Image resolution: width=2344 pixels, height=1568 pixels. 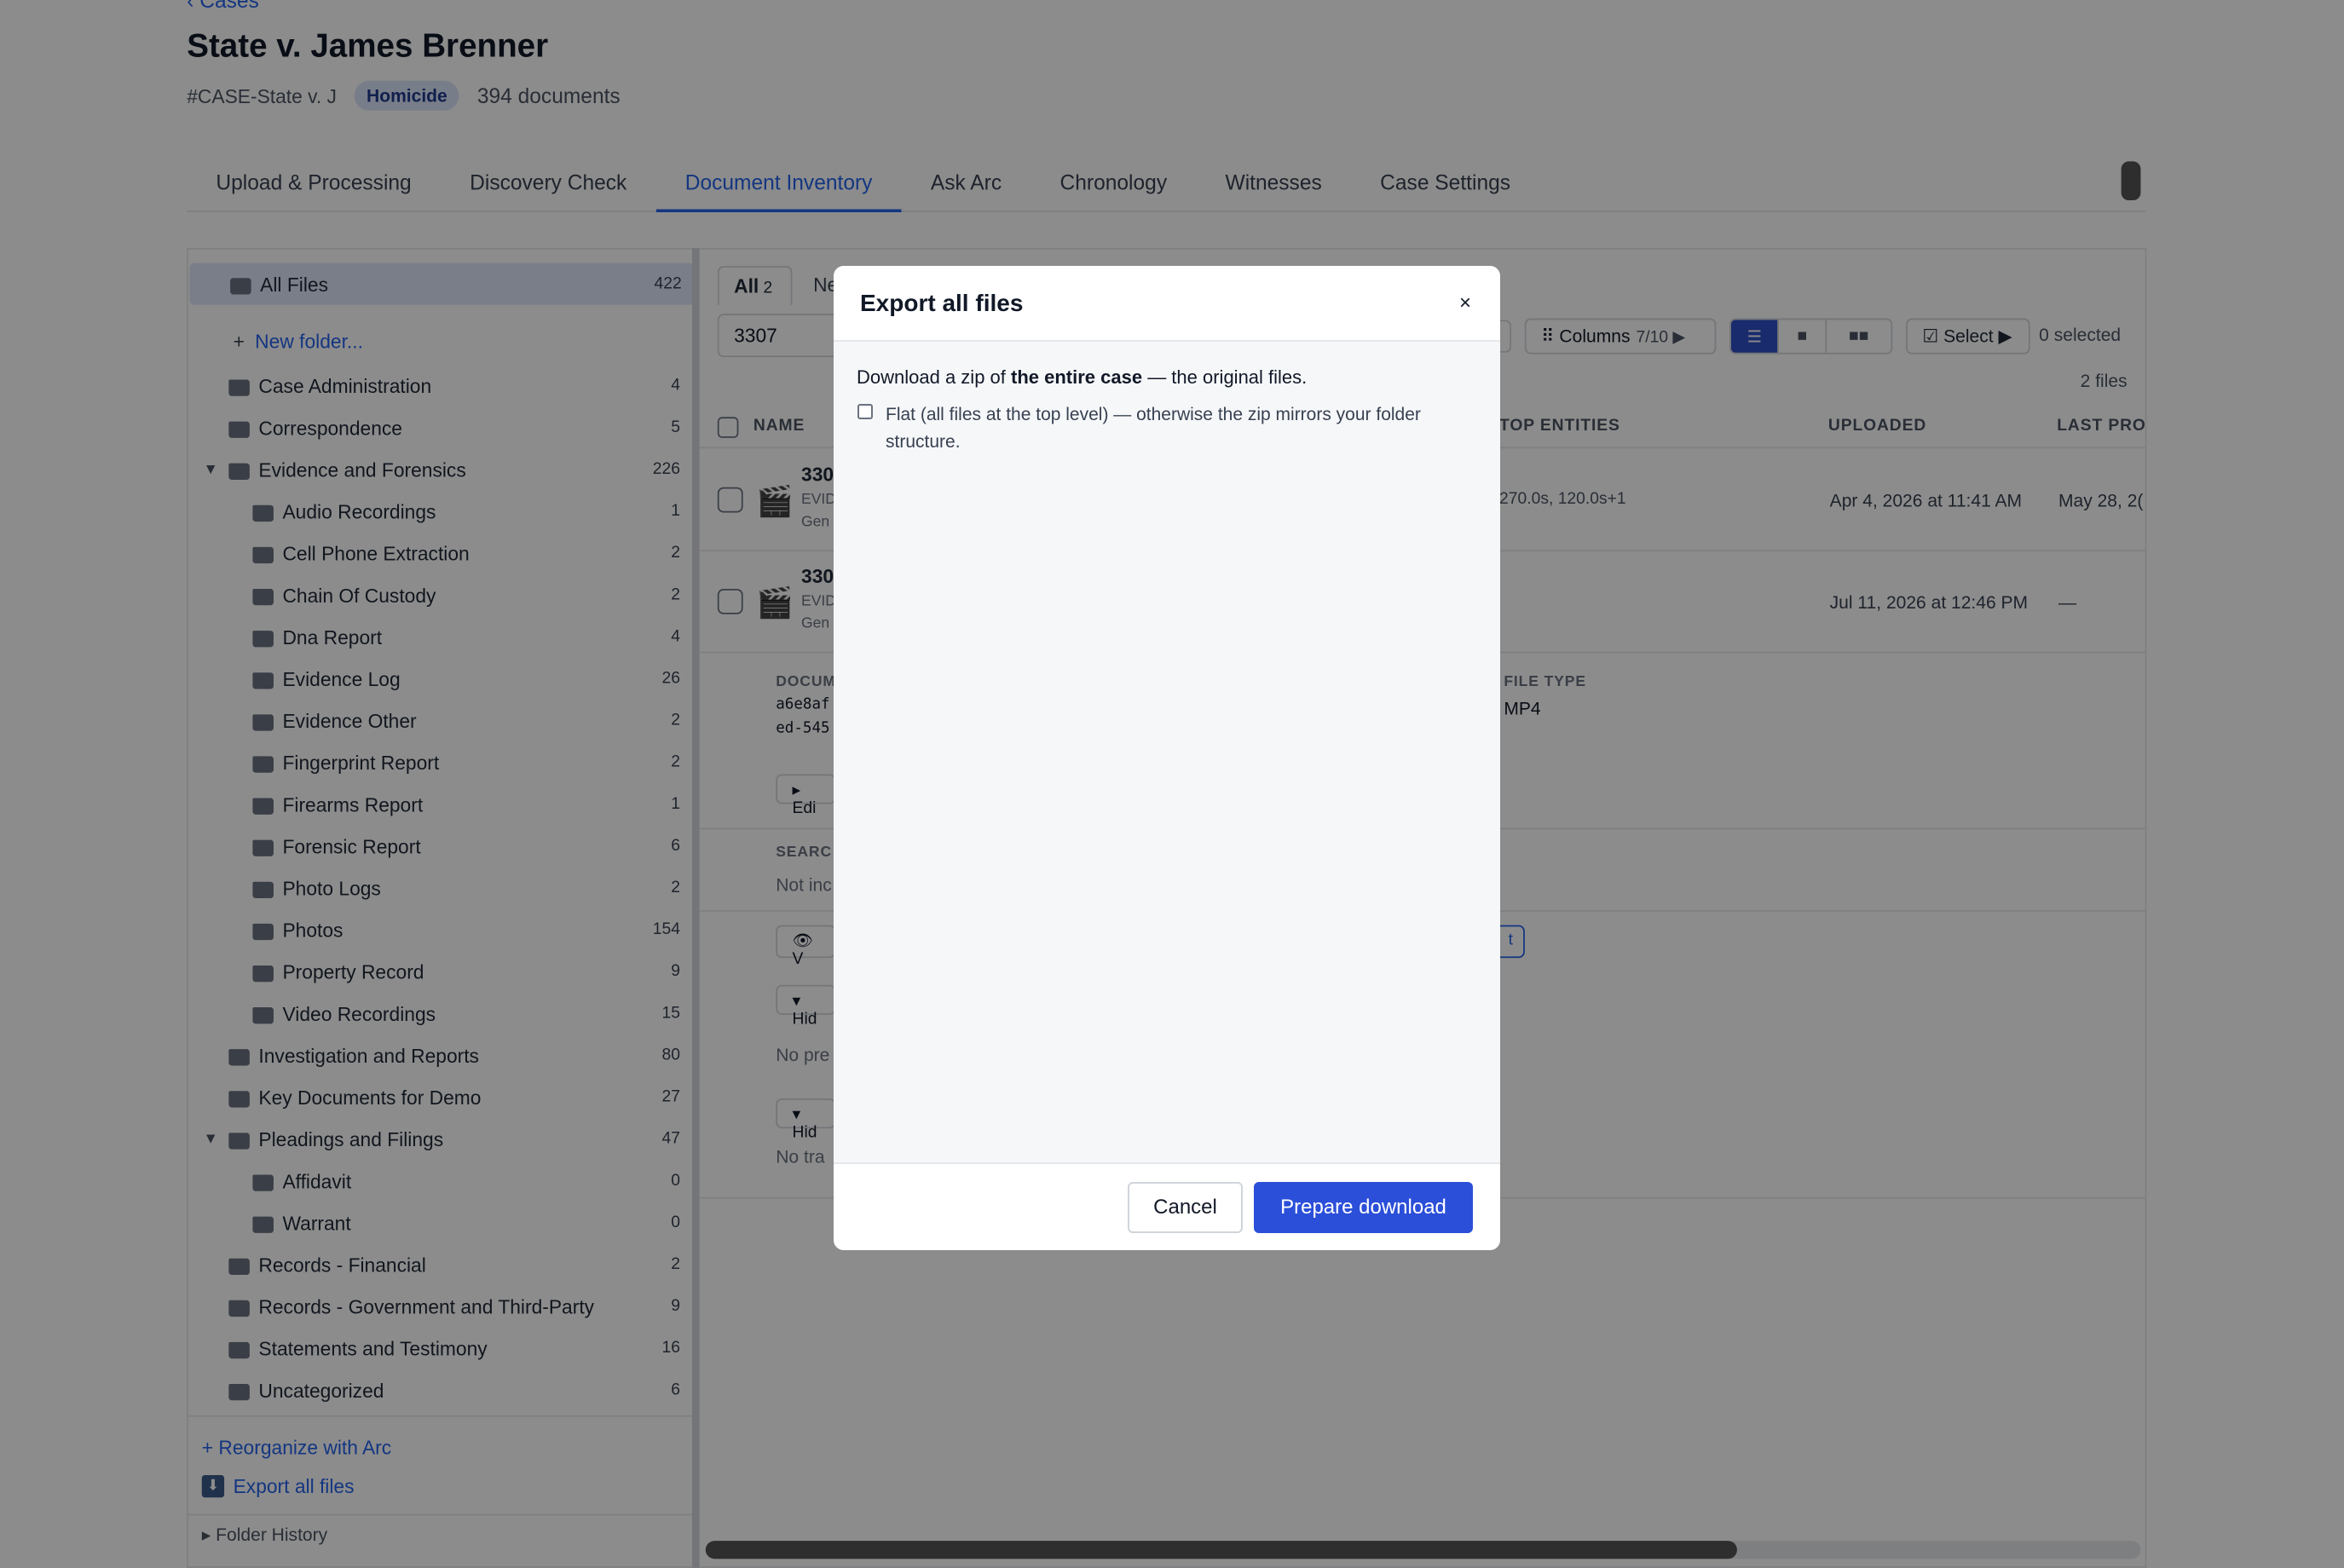 I want to click on dialog-header: Export all files ×, so click(x=1167, y=304).